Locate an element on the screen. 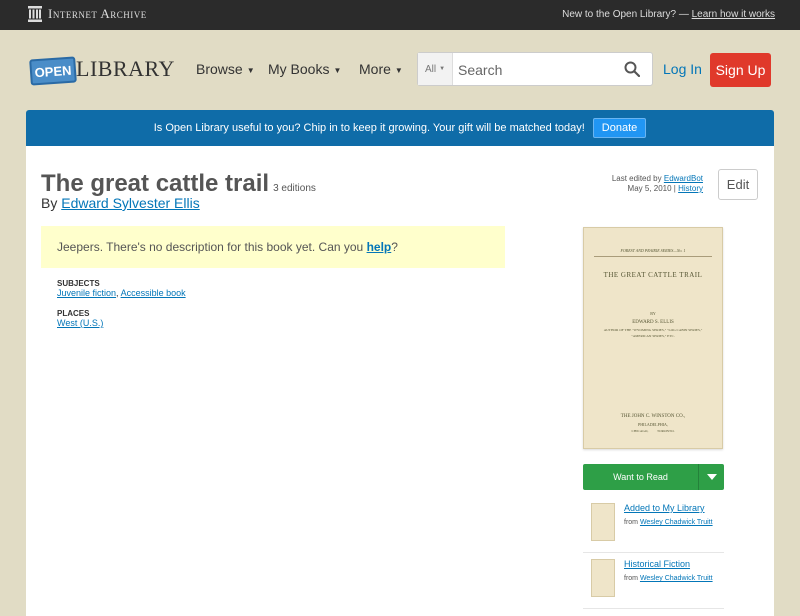 The height and width of the screenshot is (616, 800). byline: By Edward Sylvester Ellis is located at coordinates (120, 203).